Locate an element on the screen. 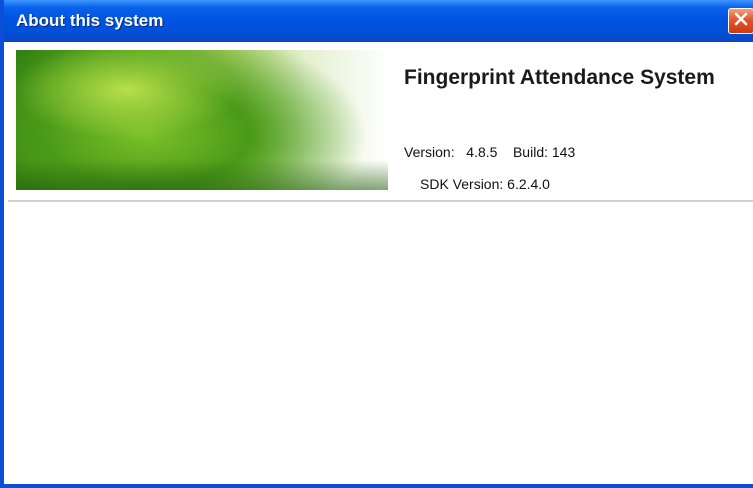  sdk-value: 6.2.4.0 is located at coordinates (528, 184).